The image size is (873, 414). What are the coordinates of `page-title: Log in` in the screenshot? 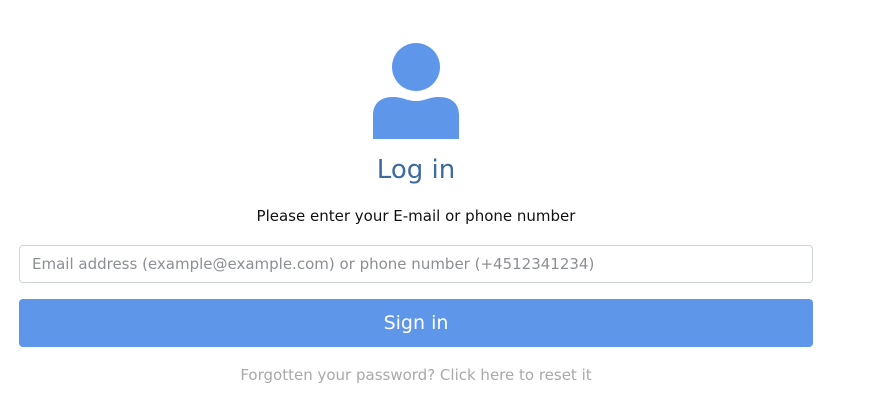 It's located at (416, 170).